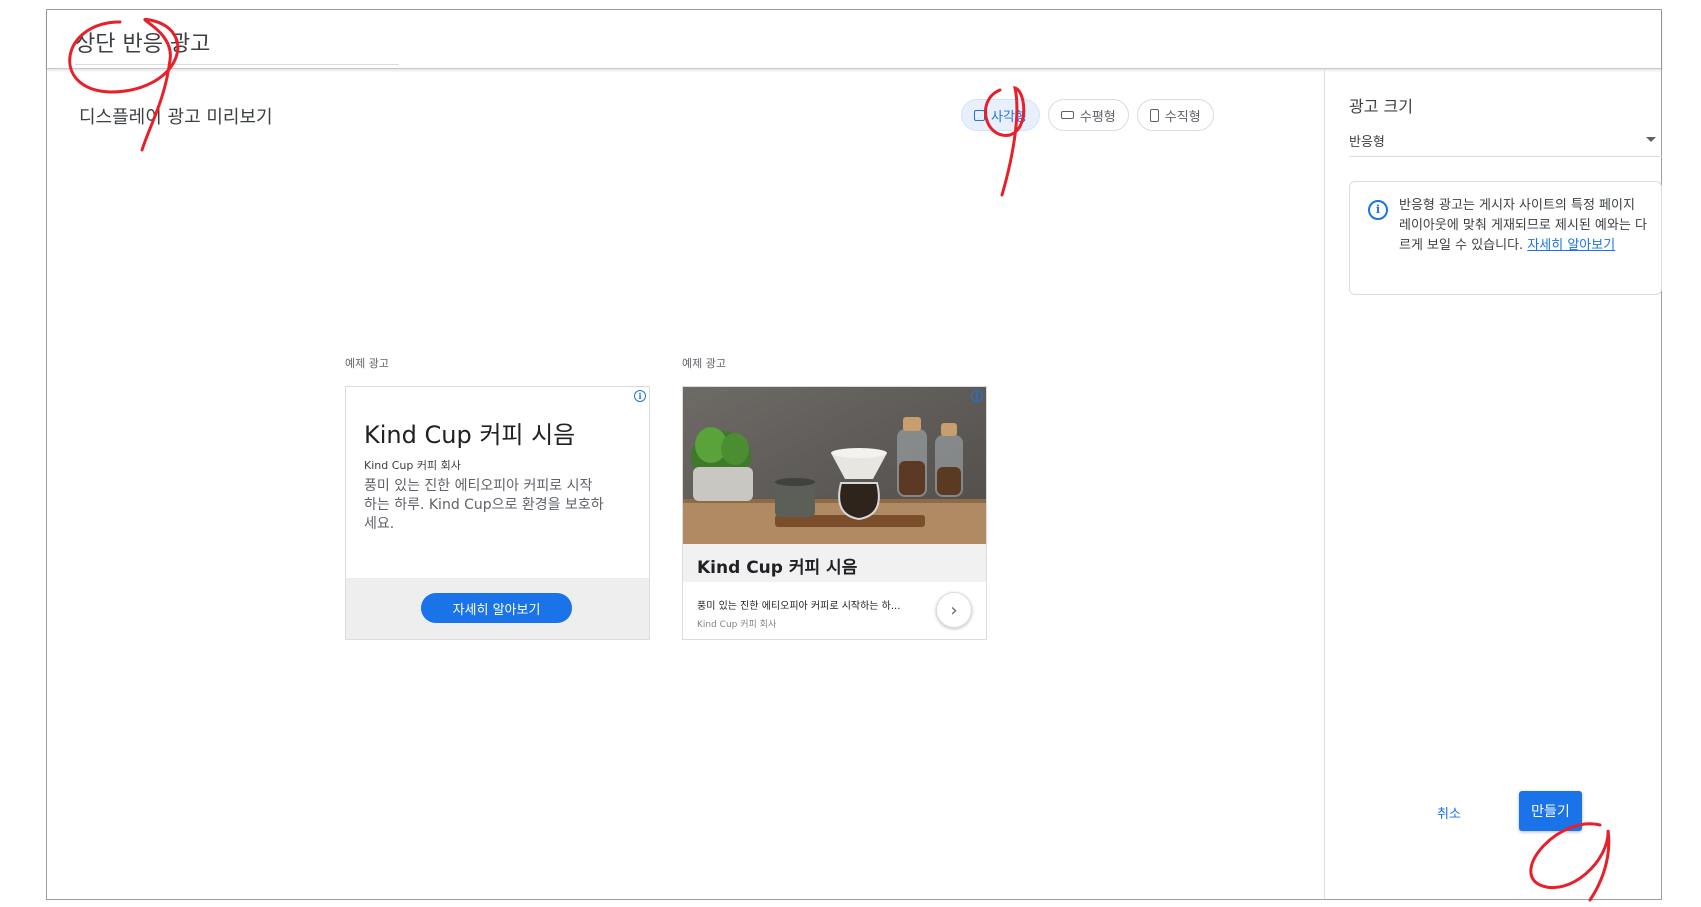 The image size is (1701, 907). I want to click on tab-label: 수직형, so click(1182, 117).